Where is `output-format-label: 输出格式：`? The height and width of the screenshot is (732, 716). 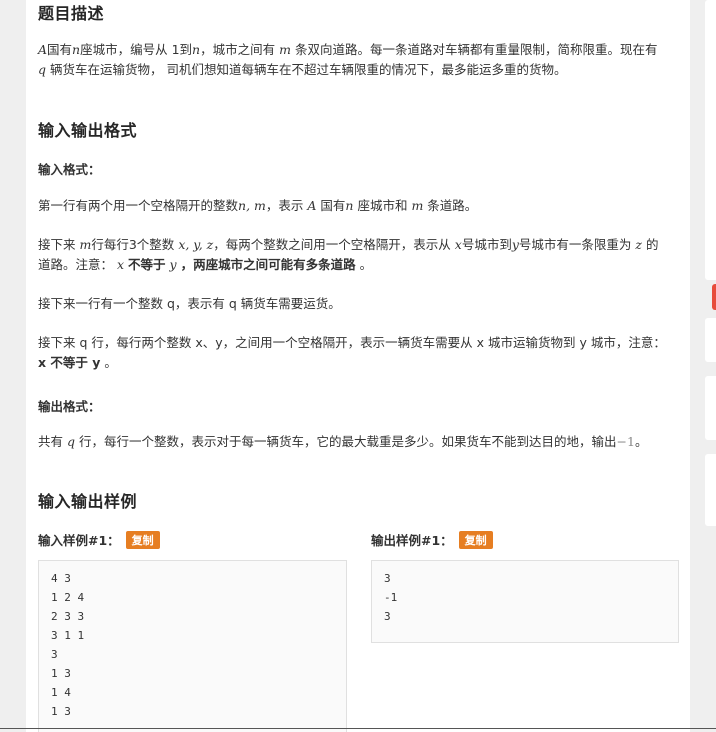 output-format-label: 输出格式： is located at coordinates (69, 406).